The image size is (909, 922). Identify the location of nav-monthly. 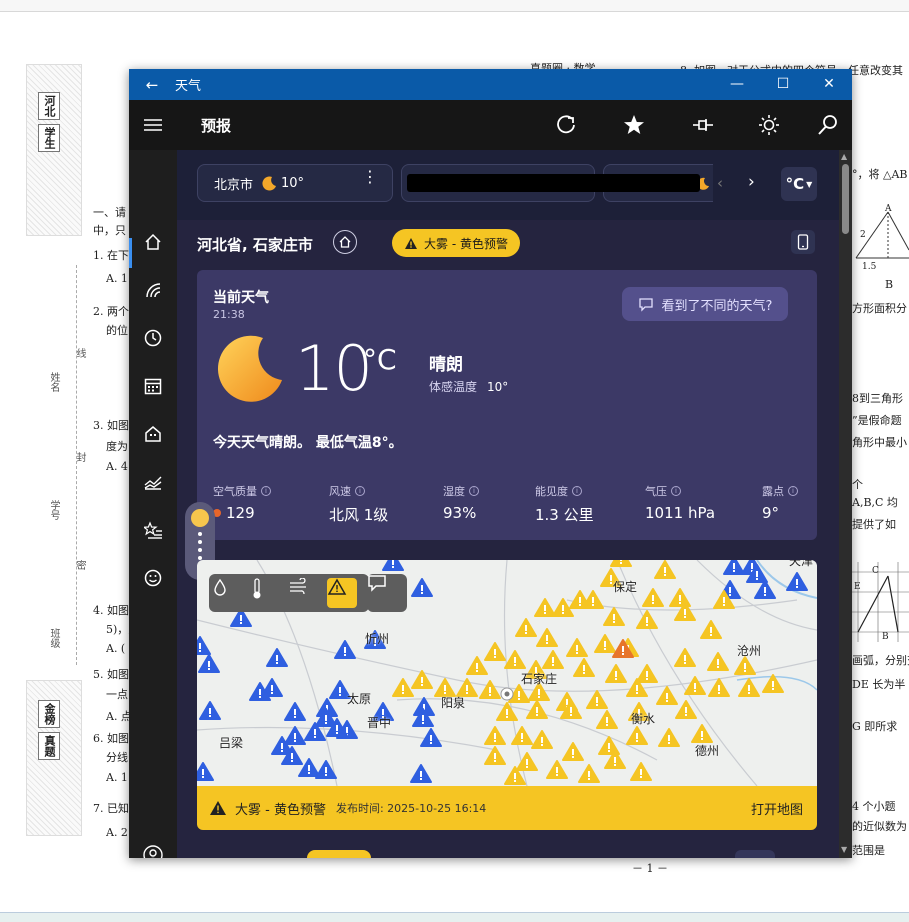
(153, 386).